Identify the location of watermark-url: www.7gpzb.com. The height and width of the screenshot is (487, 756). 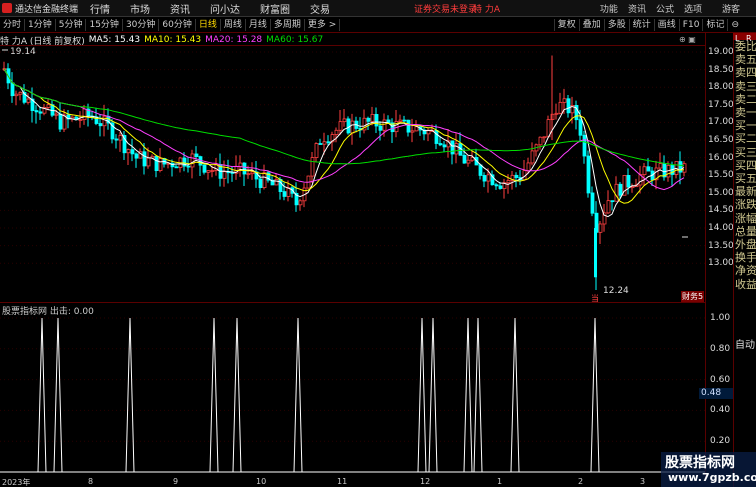
(712, 477).